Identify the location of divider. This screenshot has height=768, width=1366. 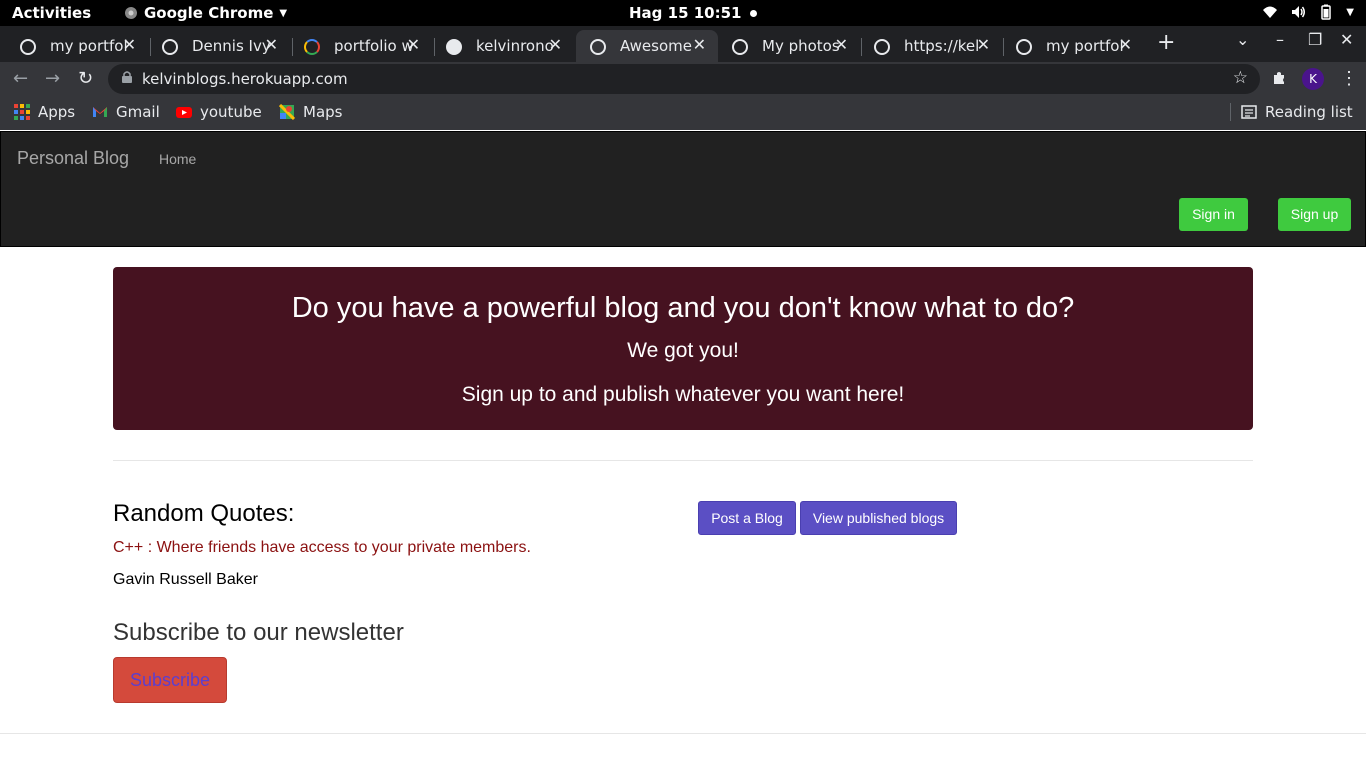
(683, 460).